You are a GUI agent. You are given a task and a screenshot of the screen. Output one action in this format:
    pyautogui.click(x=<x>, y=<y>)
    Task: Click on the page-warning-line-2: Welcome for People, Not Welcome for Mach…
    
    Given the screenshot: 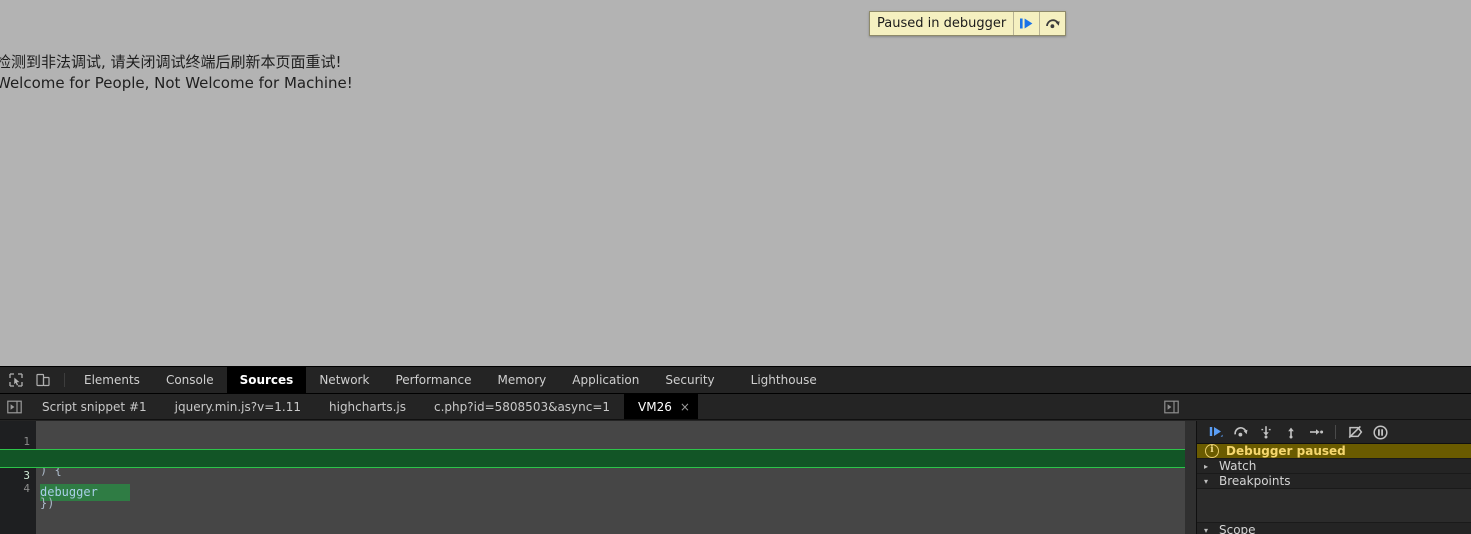 What is the action you would take?
    pyautogui.click(x=176, y=83)
    